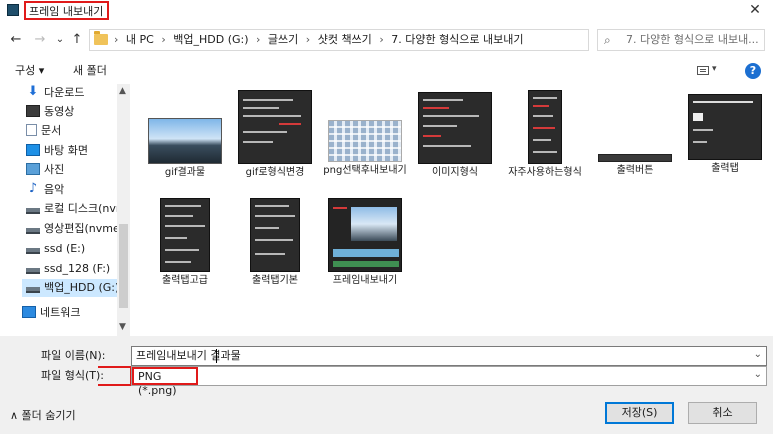 The image size is (773, 434). Describe the element at coordinates (77, 268) in the screenshot. I see `sidebar-item-label: ssd_128 (F:)` at that location.